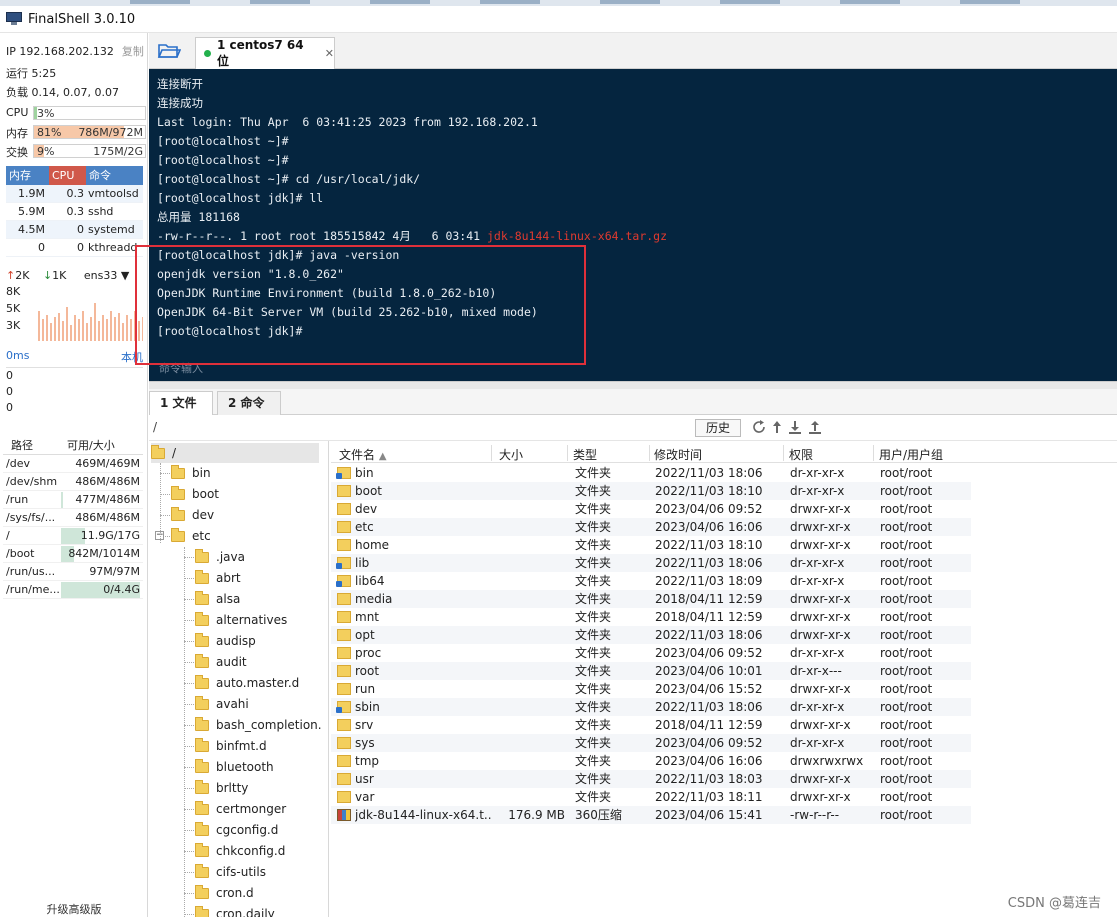 This screenshot has width=1117, height=917. Describe the element at coordinates (222, 704) in the screenshot. I see `tree-item: avahi` at that location.